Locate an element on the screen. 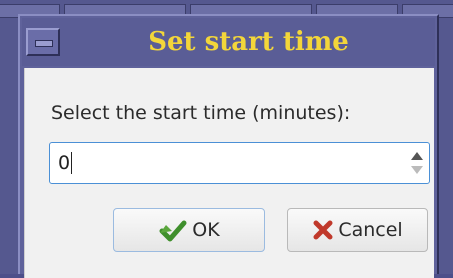 This screenshot has height=278, width=453. dialog-title: Set start time is located at coordinates (248, 42).